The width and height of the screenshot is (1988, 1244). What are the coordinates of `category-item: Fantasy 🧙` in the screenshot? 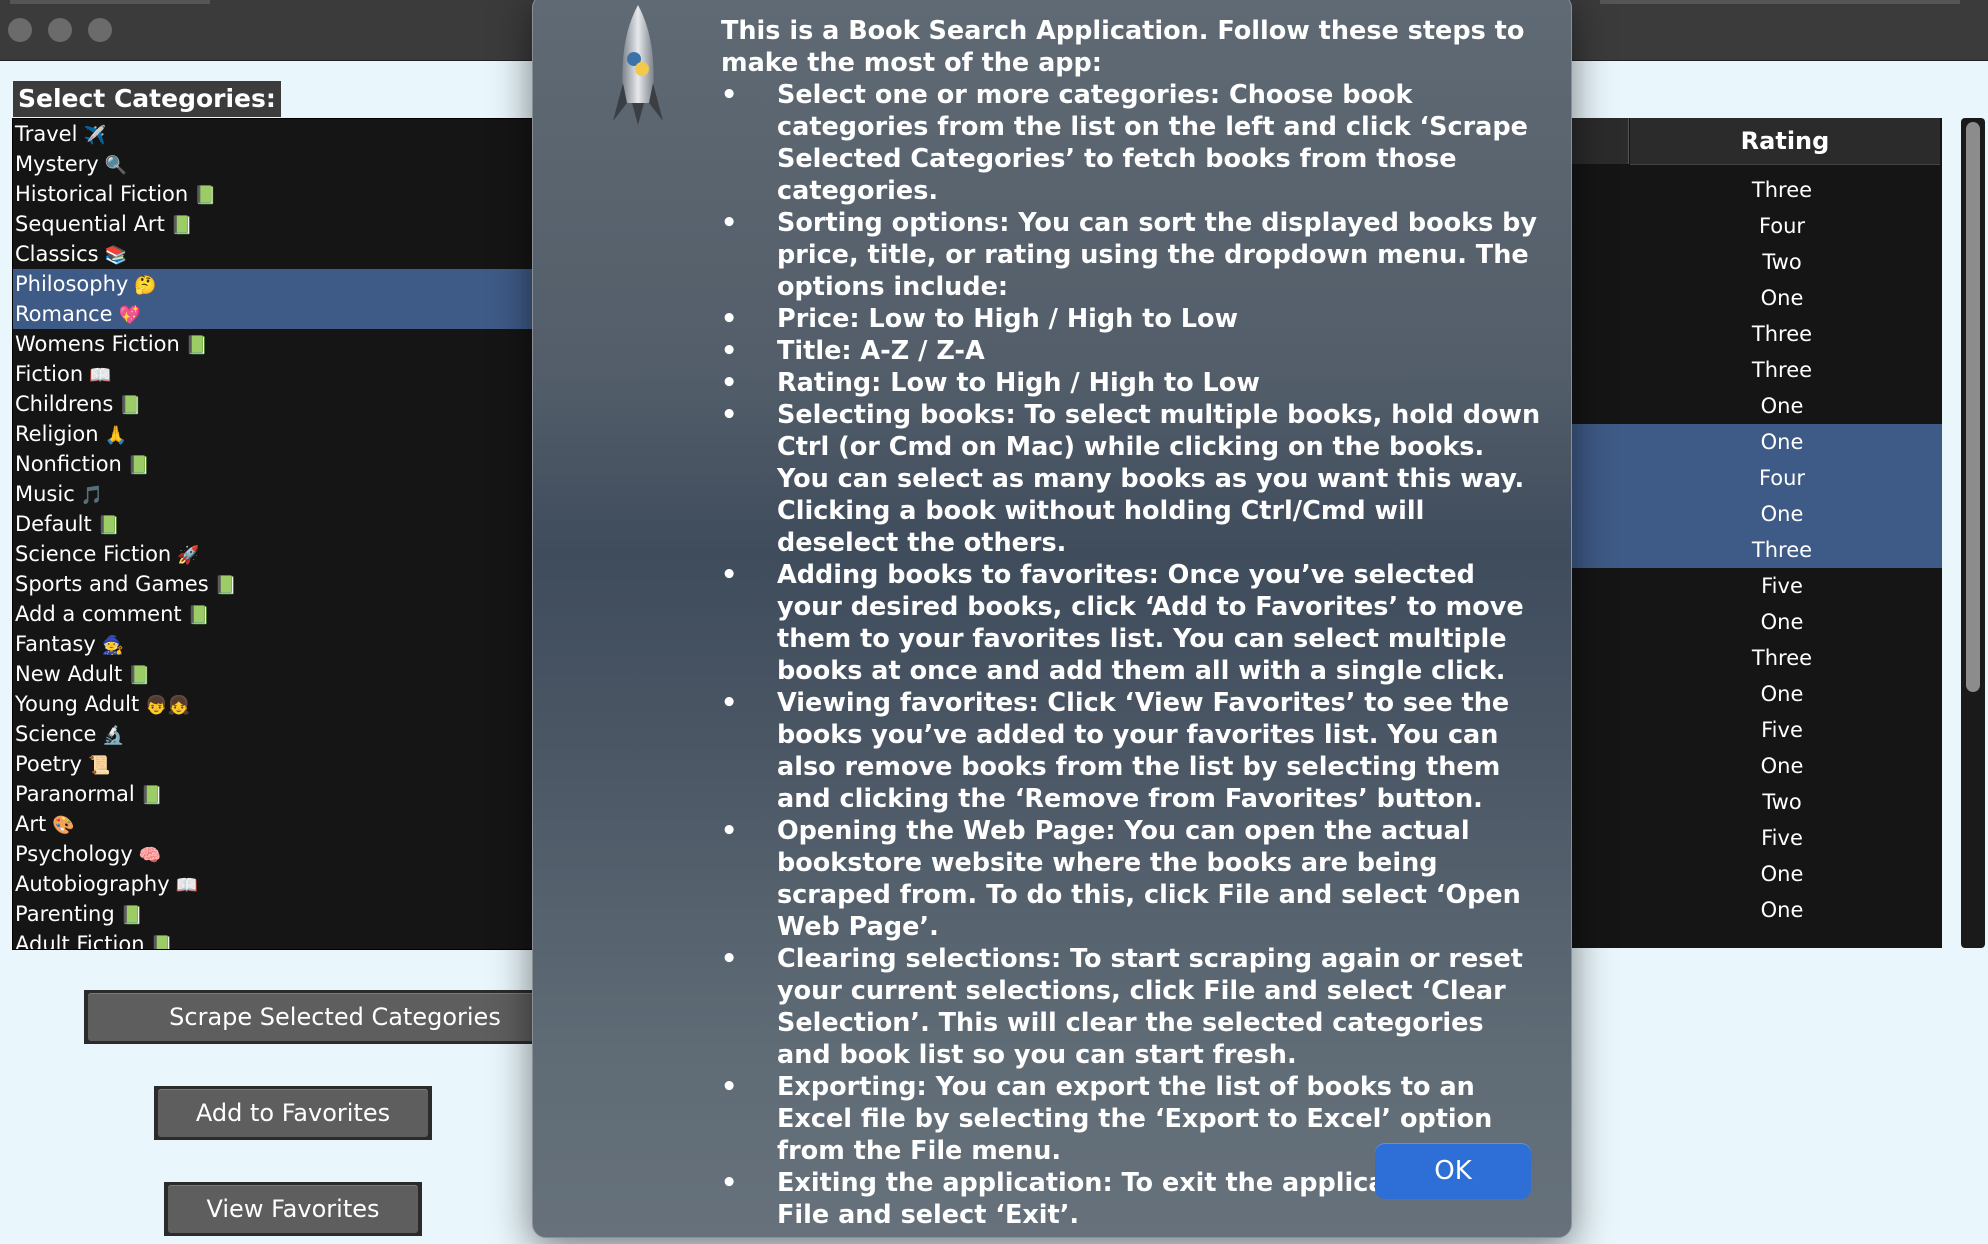 It's located at (273, 644).